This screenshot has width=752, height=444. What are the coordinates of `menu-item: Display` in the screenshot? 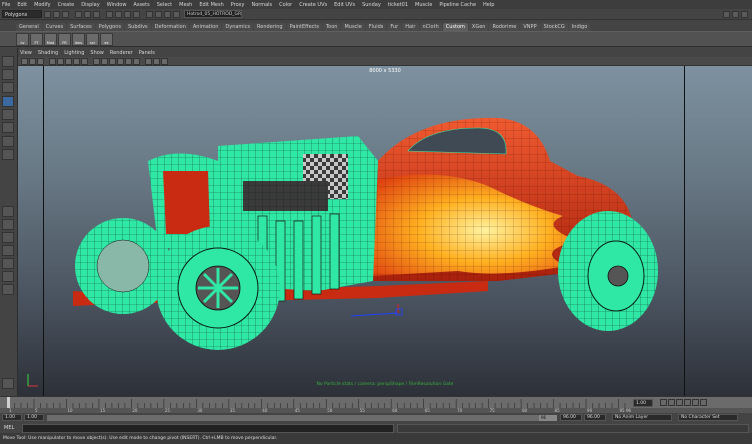 It's located at (90, 5).